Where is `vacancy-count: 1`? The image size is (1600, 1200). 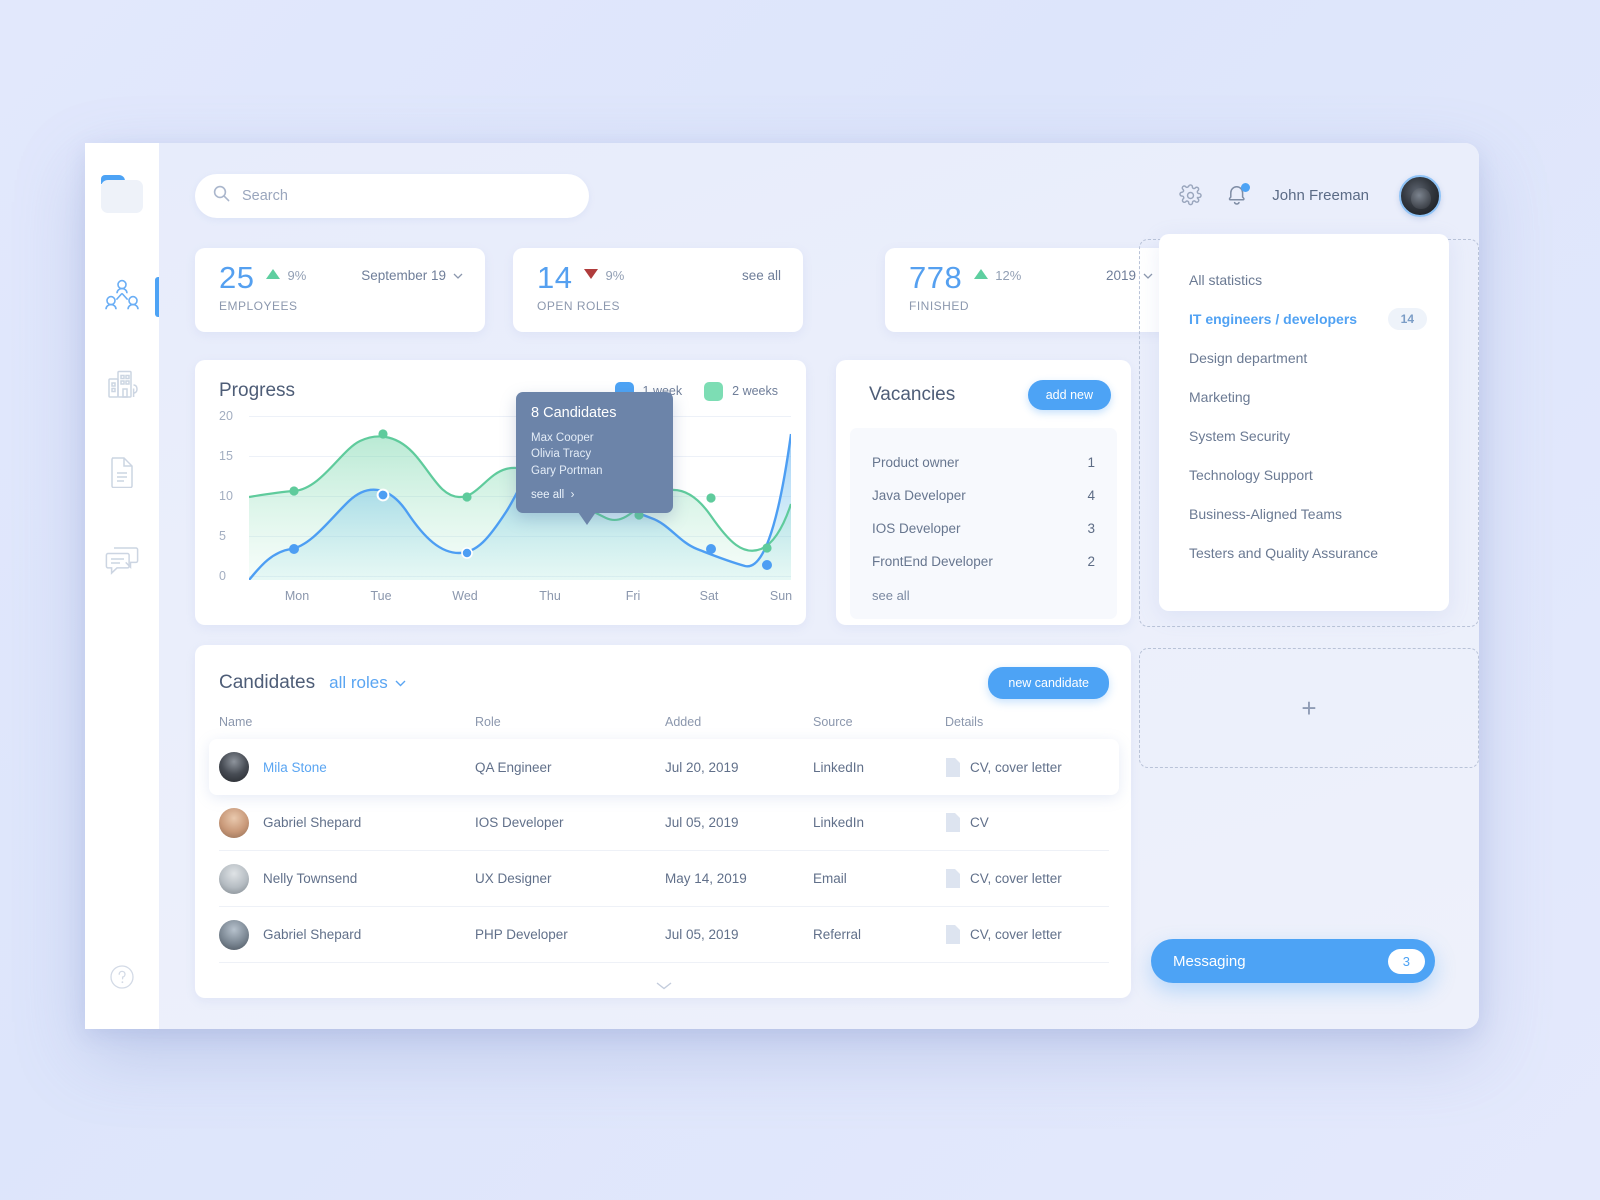 vacancy-count: 1 is located at coordinates (1091, 462).